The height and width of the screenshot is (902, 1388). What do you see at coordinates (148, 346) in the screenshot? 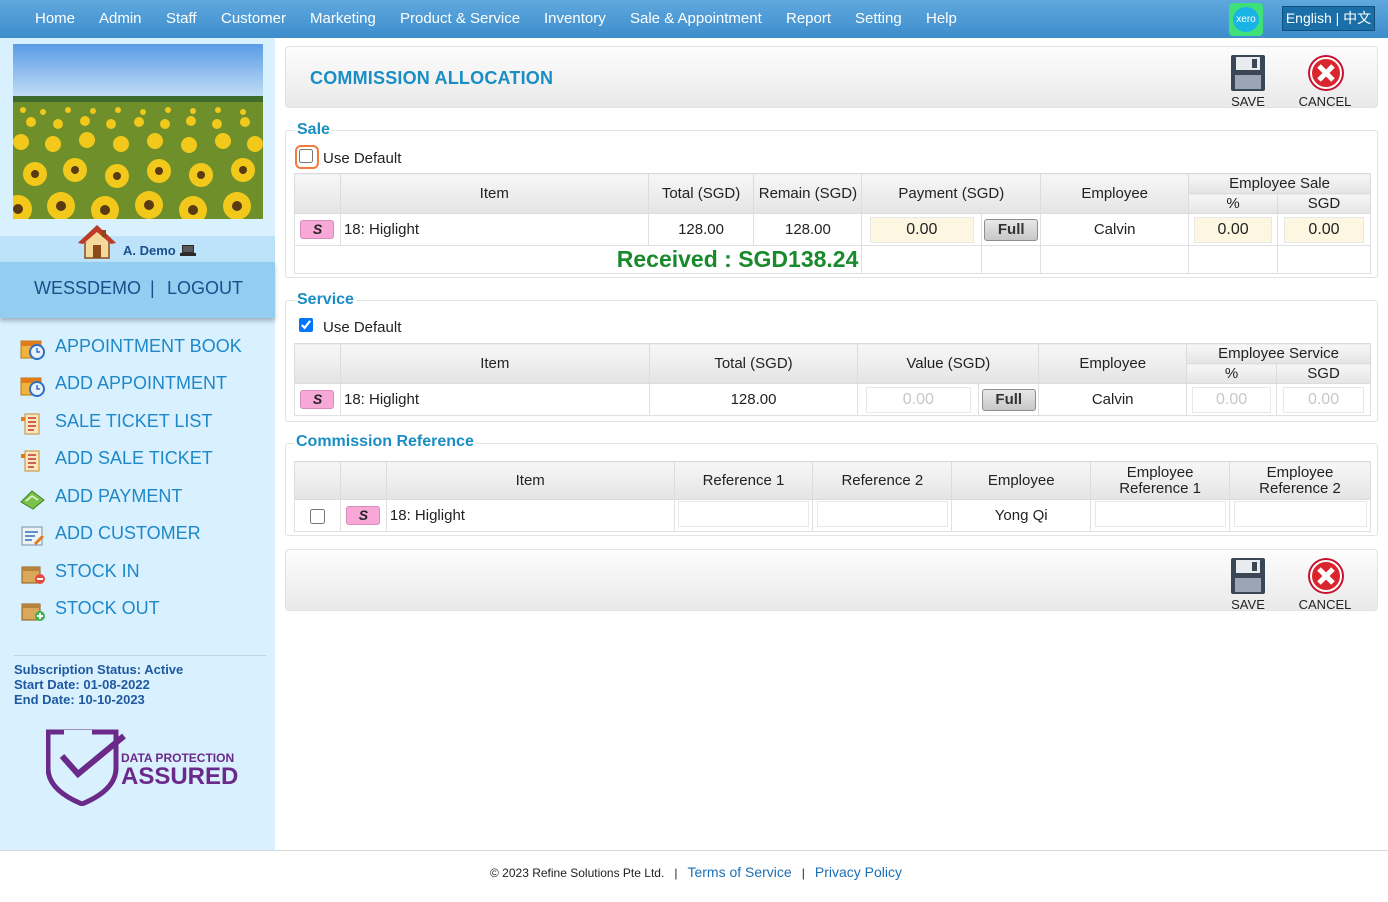
I see `menu-label: APPOINTMENT BOOK` at bounding box center [148, 346].